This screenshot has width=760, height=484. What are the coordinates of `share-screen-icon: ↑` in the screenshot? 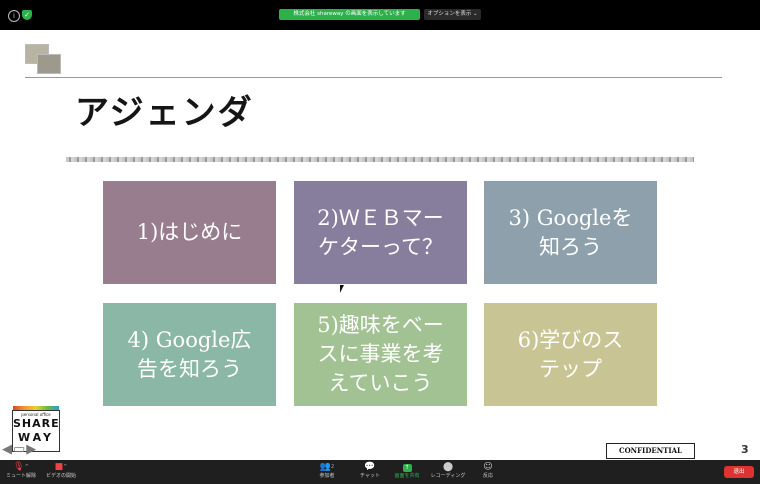 It's located at (407, 468).